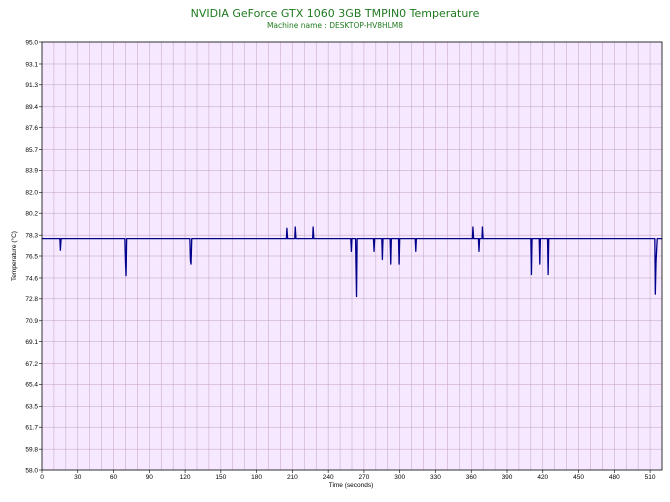 This screenshot has height=502, width=670. I want to click on x-tick-label: 270, so click(363, 477).